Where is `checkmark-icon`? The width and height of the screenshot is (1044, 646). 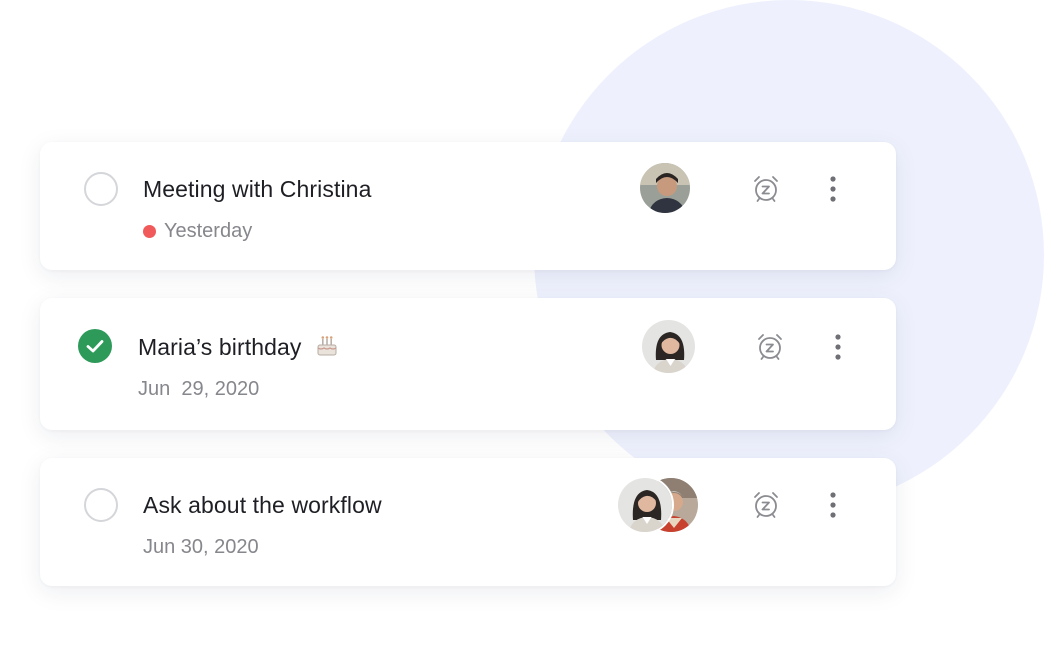
checkmark-icon is located at coordinates (95, 346).